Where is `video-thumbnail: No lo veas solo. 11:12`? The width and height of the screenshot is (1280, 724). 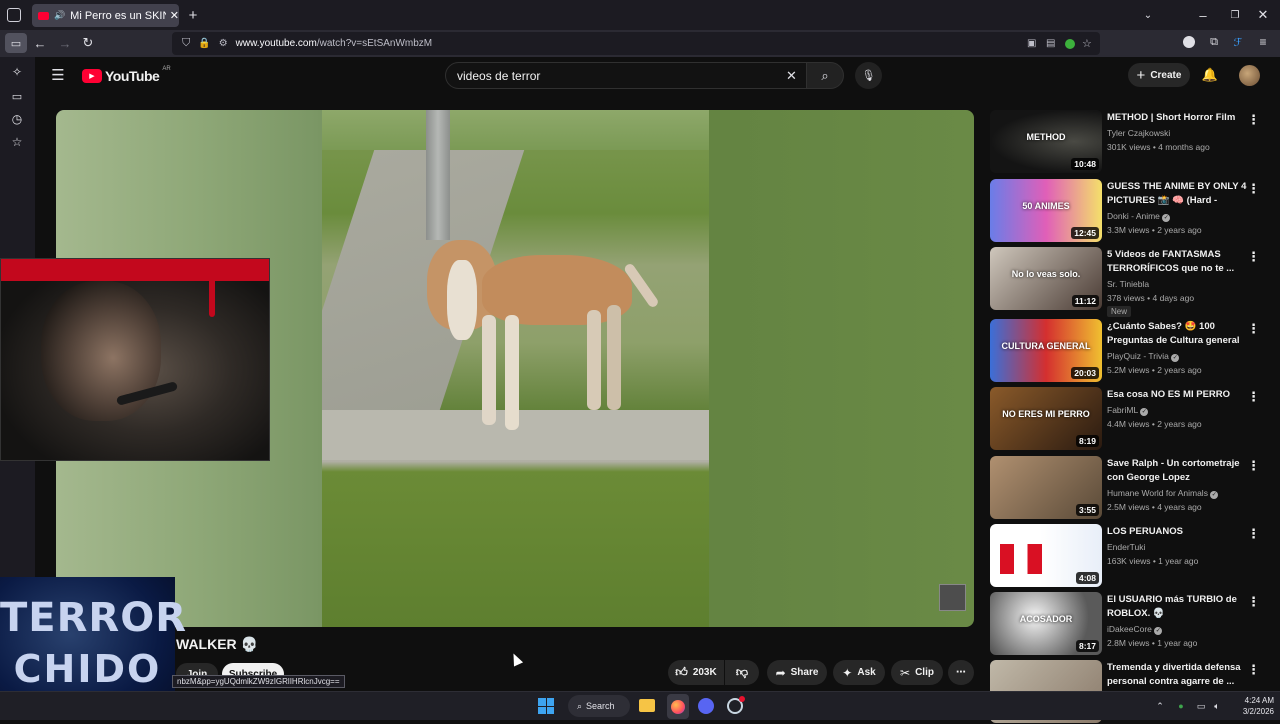
video-thumbnail: No lo veas solo. 11:12 is located at coordinates (1046, 278).